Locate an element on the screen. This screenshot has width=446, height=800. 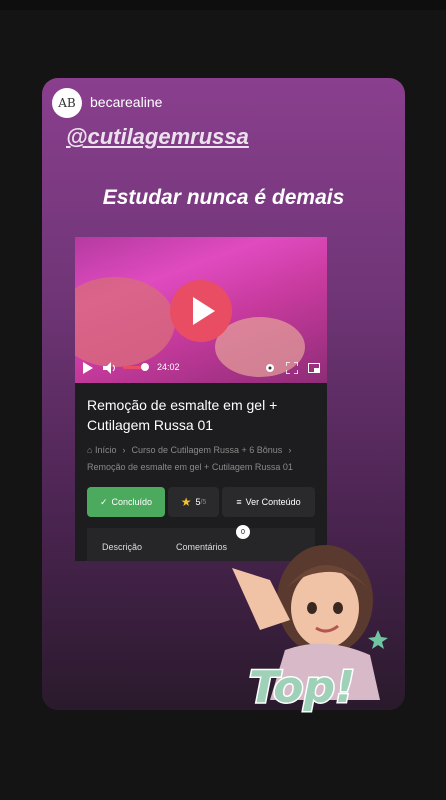
volume-slider-handle is located at coordinates (145, 367).